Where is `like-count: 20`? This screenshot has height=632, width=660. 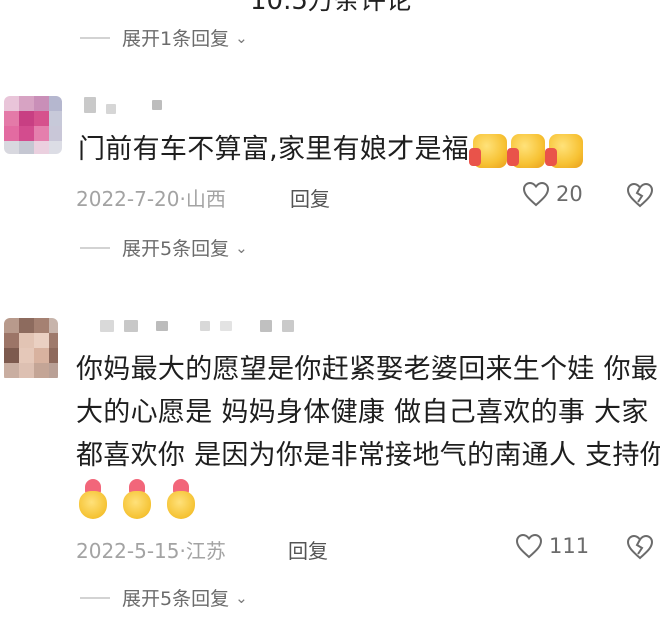 like-count: 20 is located at coordinates (569, 194).